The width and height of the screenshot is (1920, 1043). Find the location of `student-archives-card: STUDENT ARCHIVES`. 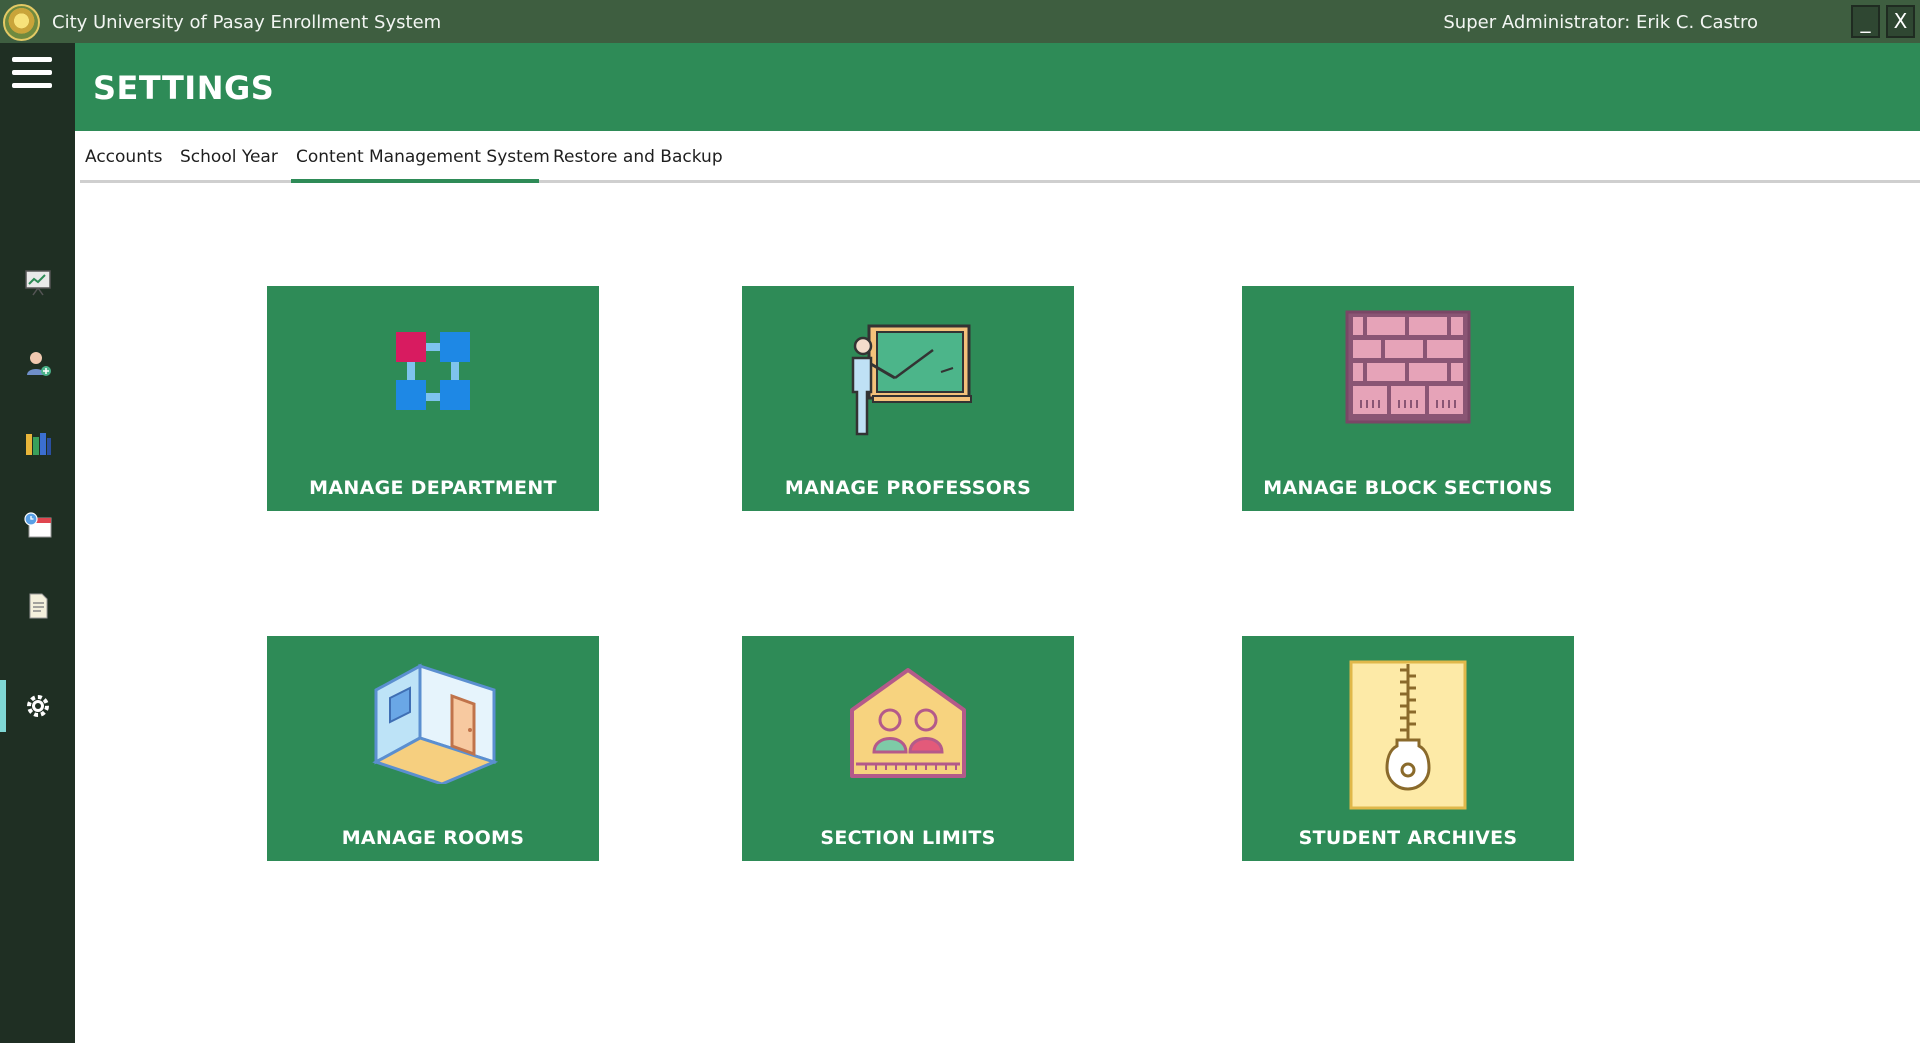

student-archives-card: STUDENT ARCHIVES is located at coordinates (1408, 748).